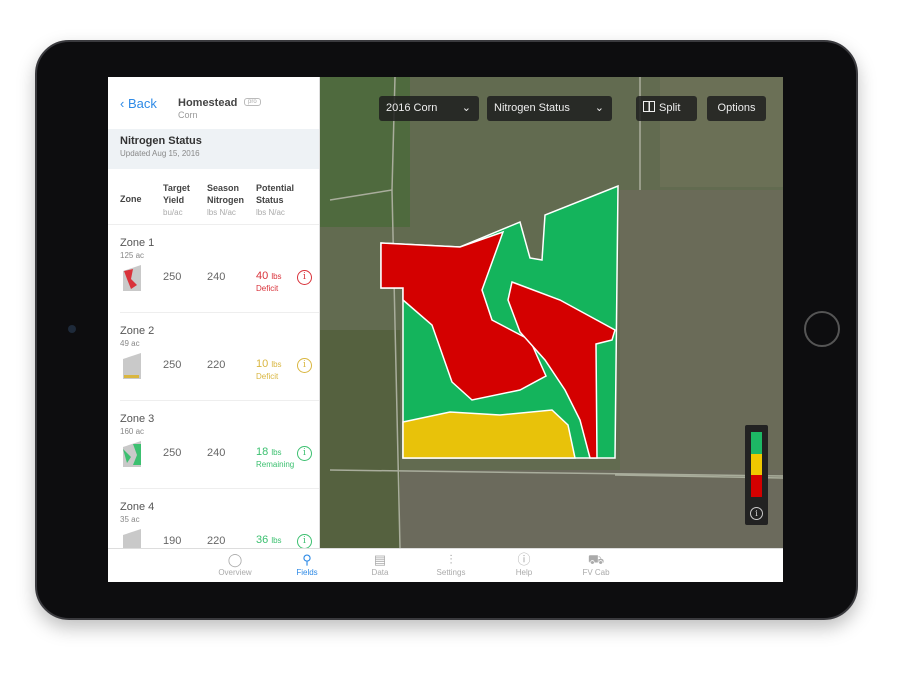  What do you see at coordinates (380, 559) in the screenshot?
I see `data-icon: ▤` at bounding box center [380, 559].